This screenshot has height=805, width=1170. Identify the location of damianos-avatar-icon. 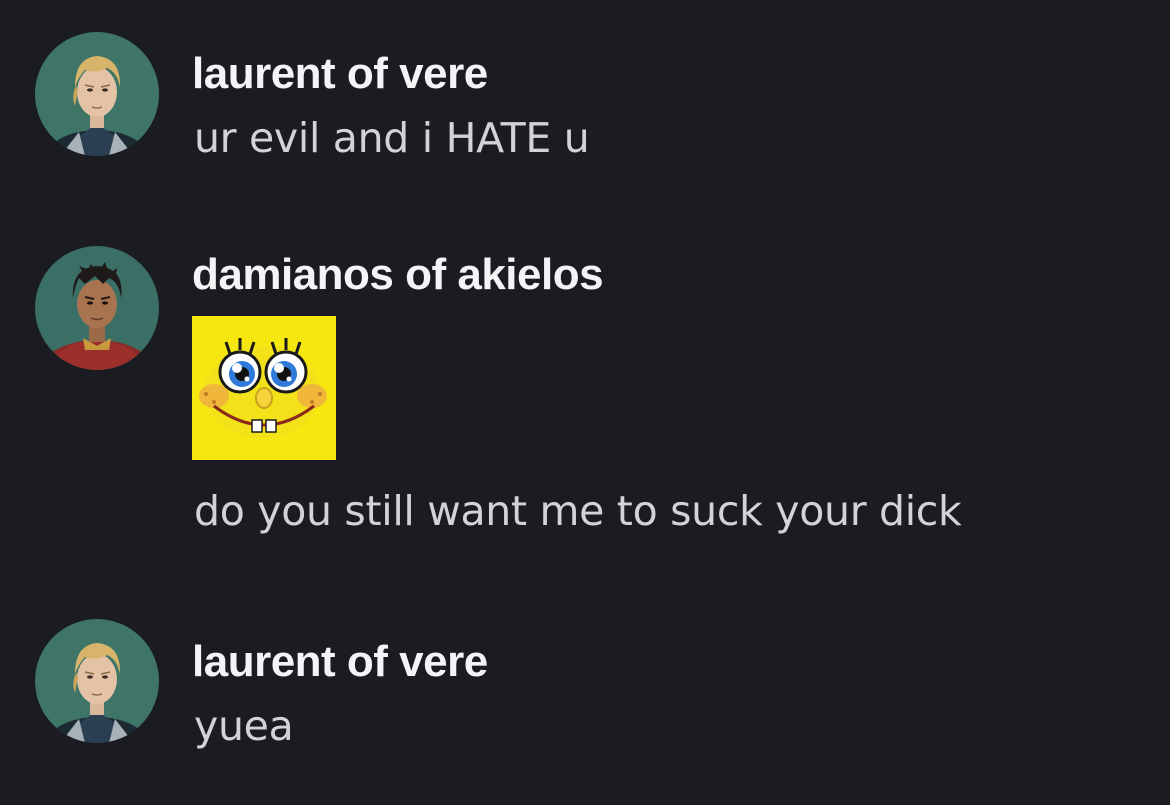
(97, 308).